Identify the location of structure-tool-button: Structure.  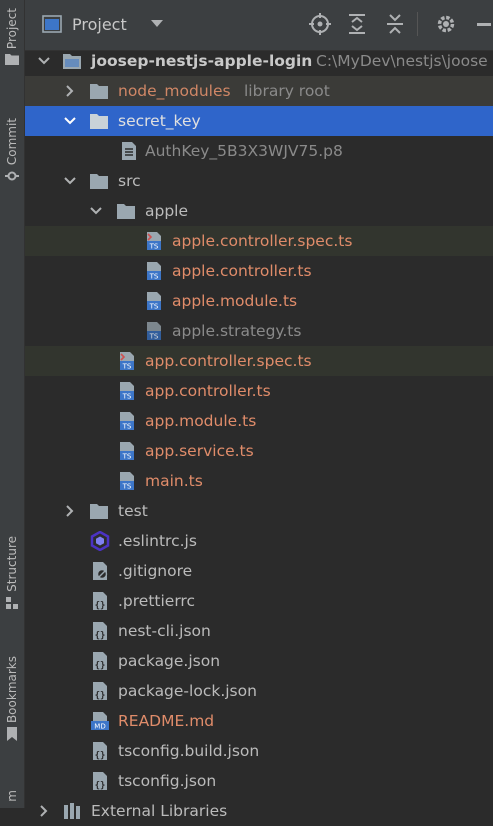
(12, 573).